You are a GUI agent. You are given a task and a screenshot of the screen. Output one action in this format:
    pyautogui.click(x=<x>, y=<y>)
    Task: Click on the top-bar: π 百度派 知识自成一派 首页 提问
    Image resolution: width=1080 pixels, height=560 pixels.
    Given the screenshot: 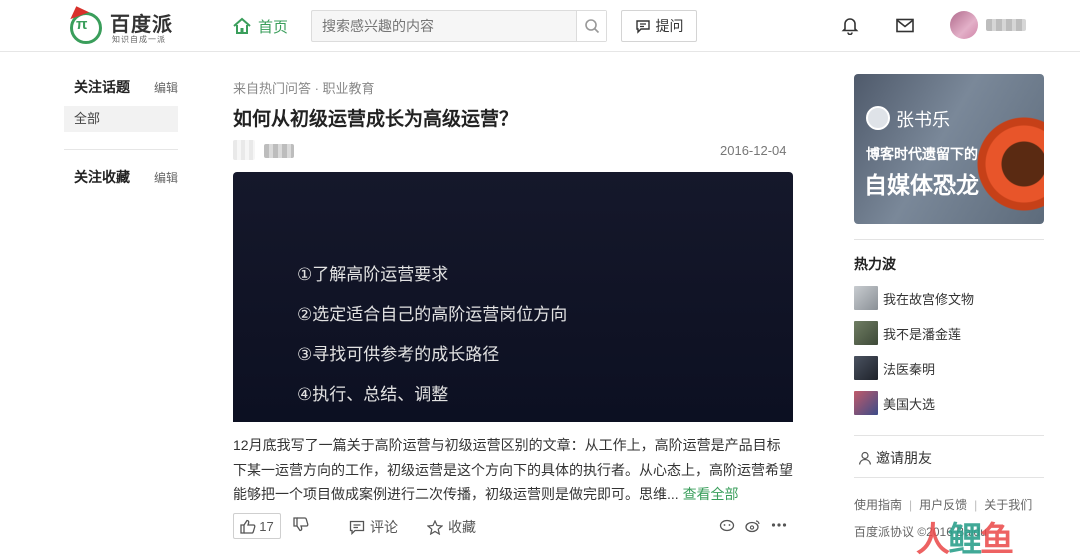 What is the action you would take?
    pyautogui.click(x=540, y=26)
    